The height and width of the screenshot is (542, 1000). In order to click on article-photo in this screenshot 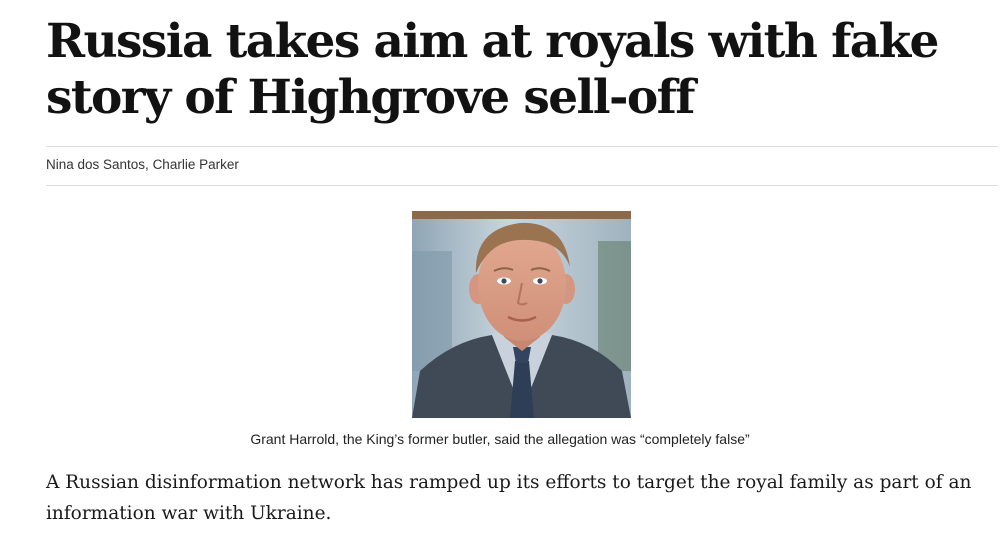, I will do `click(521, 314)`.